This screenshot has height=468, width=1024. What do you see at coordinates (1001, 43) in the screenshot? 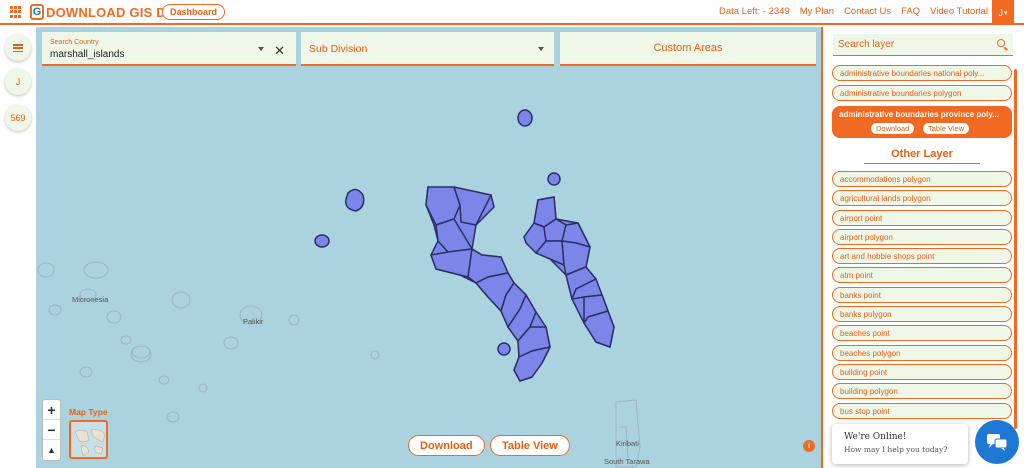
I see `search-icon` at bounding box center [1001, 43].